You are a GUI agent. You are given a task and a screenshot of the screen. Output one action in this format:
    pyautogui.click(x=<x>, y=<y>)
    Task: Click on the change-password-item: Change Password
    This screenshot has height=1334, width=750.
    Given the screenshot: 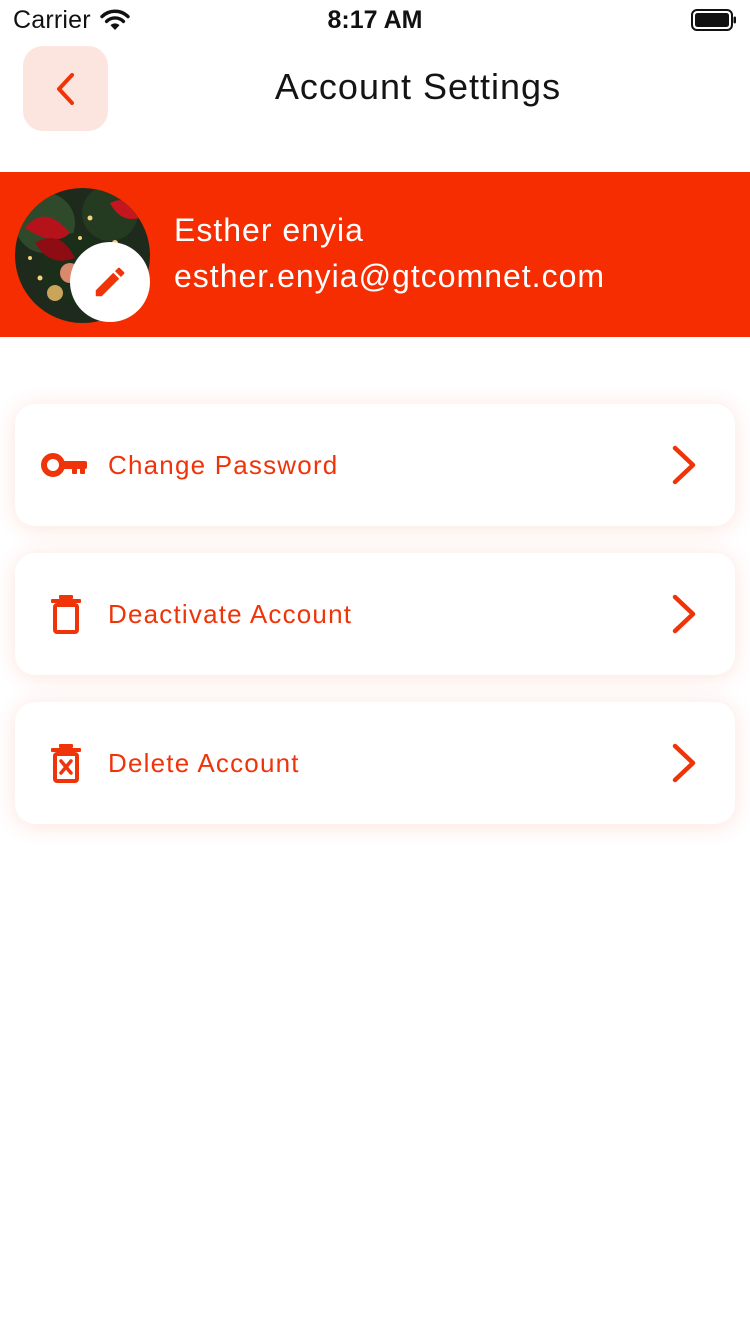 What is the action you would take?
    pyautogui.click(x=375, y=465)
    